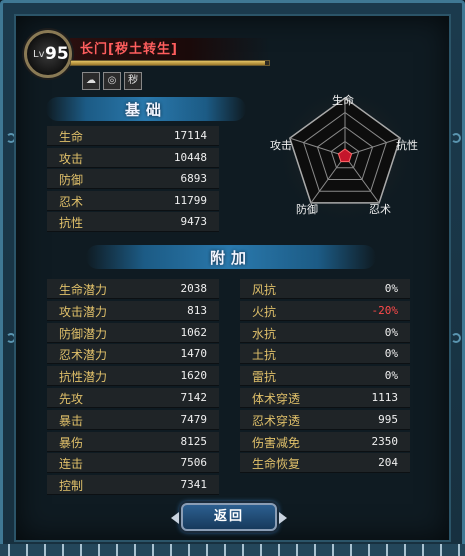 The height and width of the screenshot is (556, 465). What do you see at coordinates (194, 397) in the screenshot?
I see `stat-value: 7142` at bounding box center [194, 397].